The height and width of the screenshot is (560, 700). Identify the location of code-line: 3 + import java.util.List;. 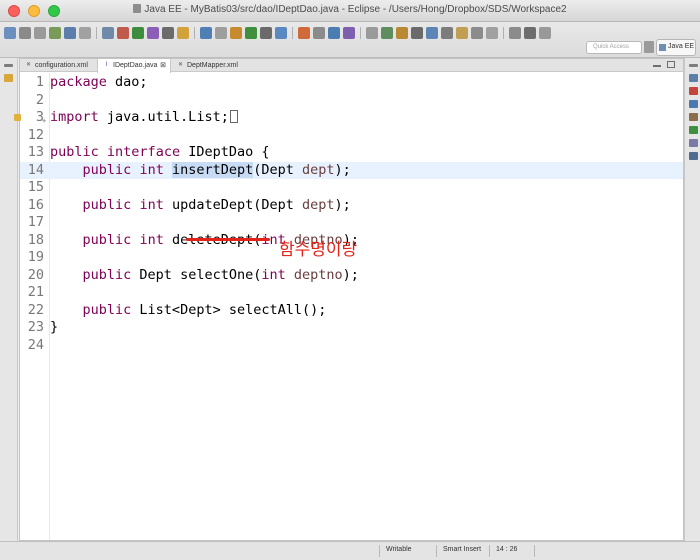
(348, 118).